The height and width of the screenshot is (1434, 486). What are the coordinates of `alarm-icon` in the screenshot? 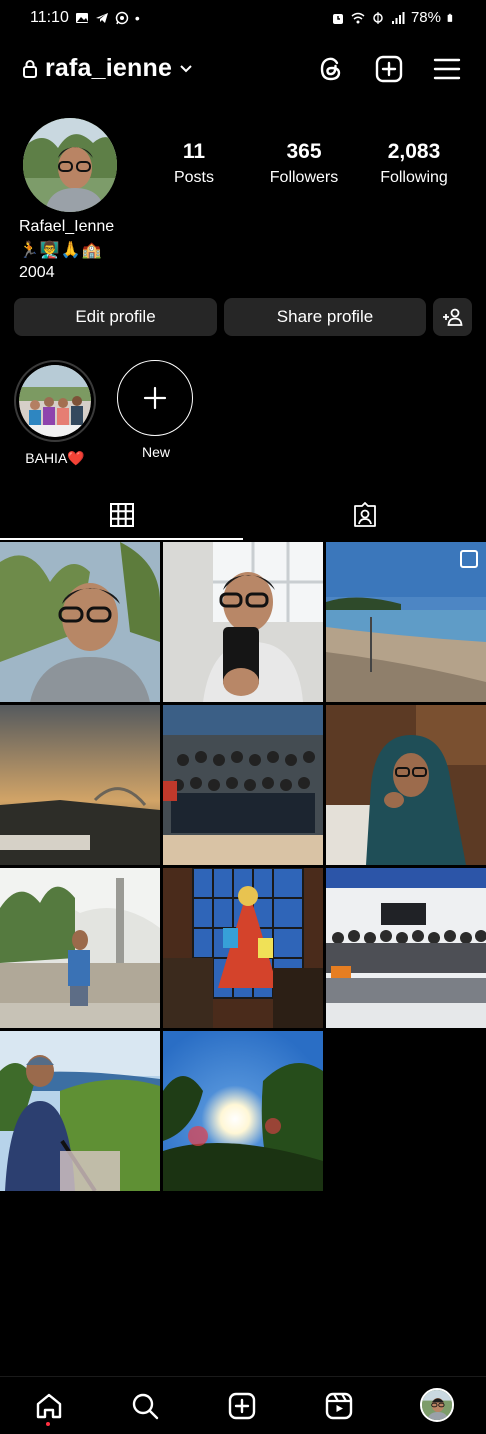 It's located at (337, 18).